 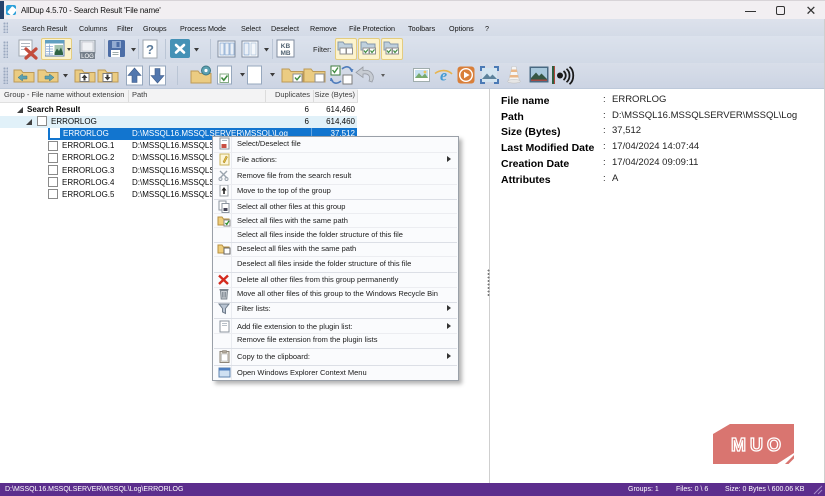 What do you see at coordinates (87, 56) in the screenshot?
I see `svg-text: LOG` at bounding box center [87, 56].